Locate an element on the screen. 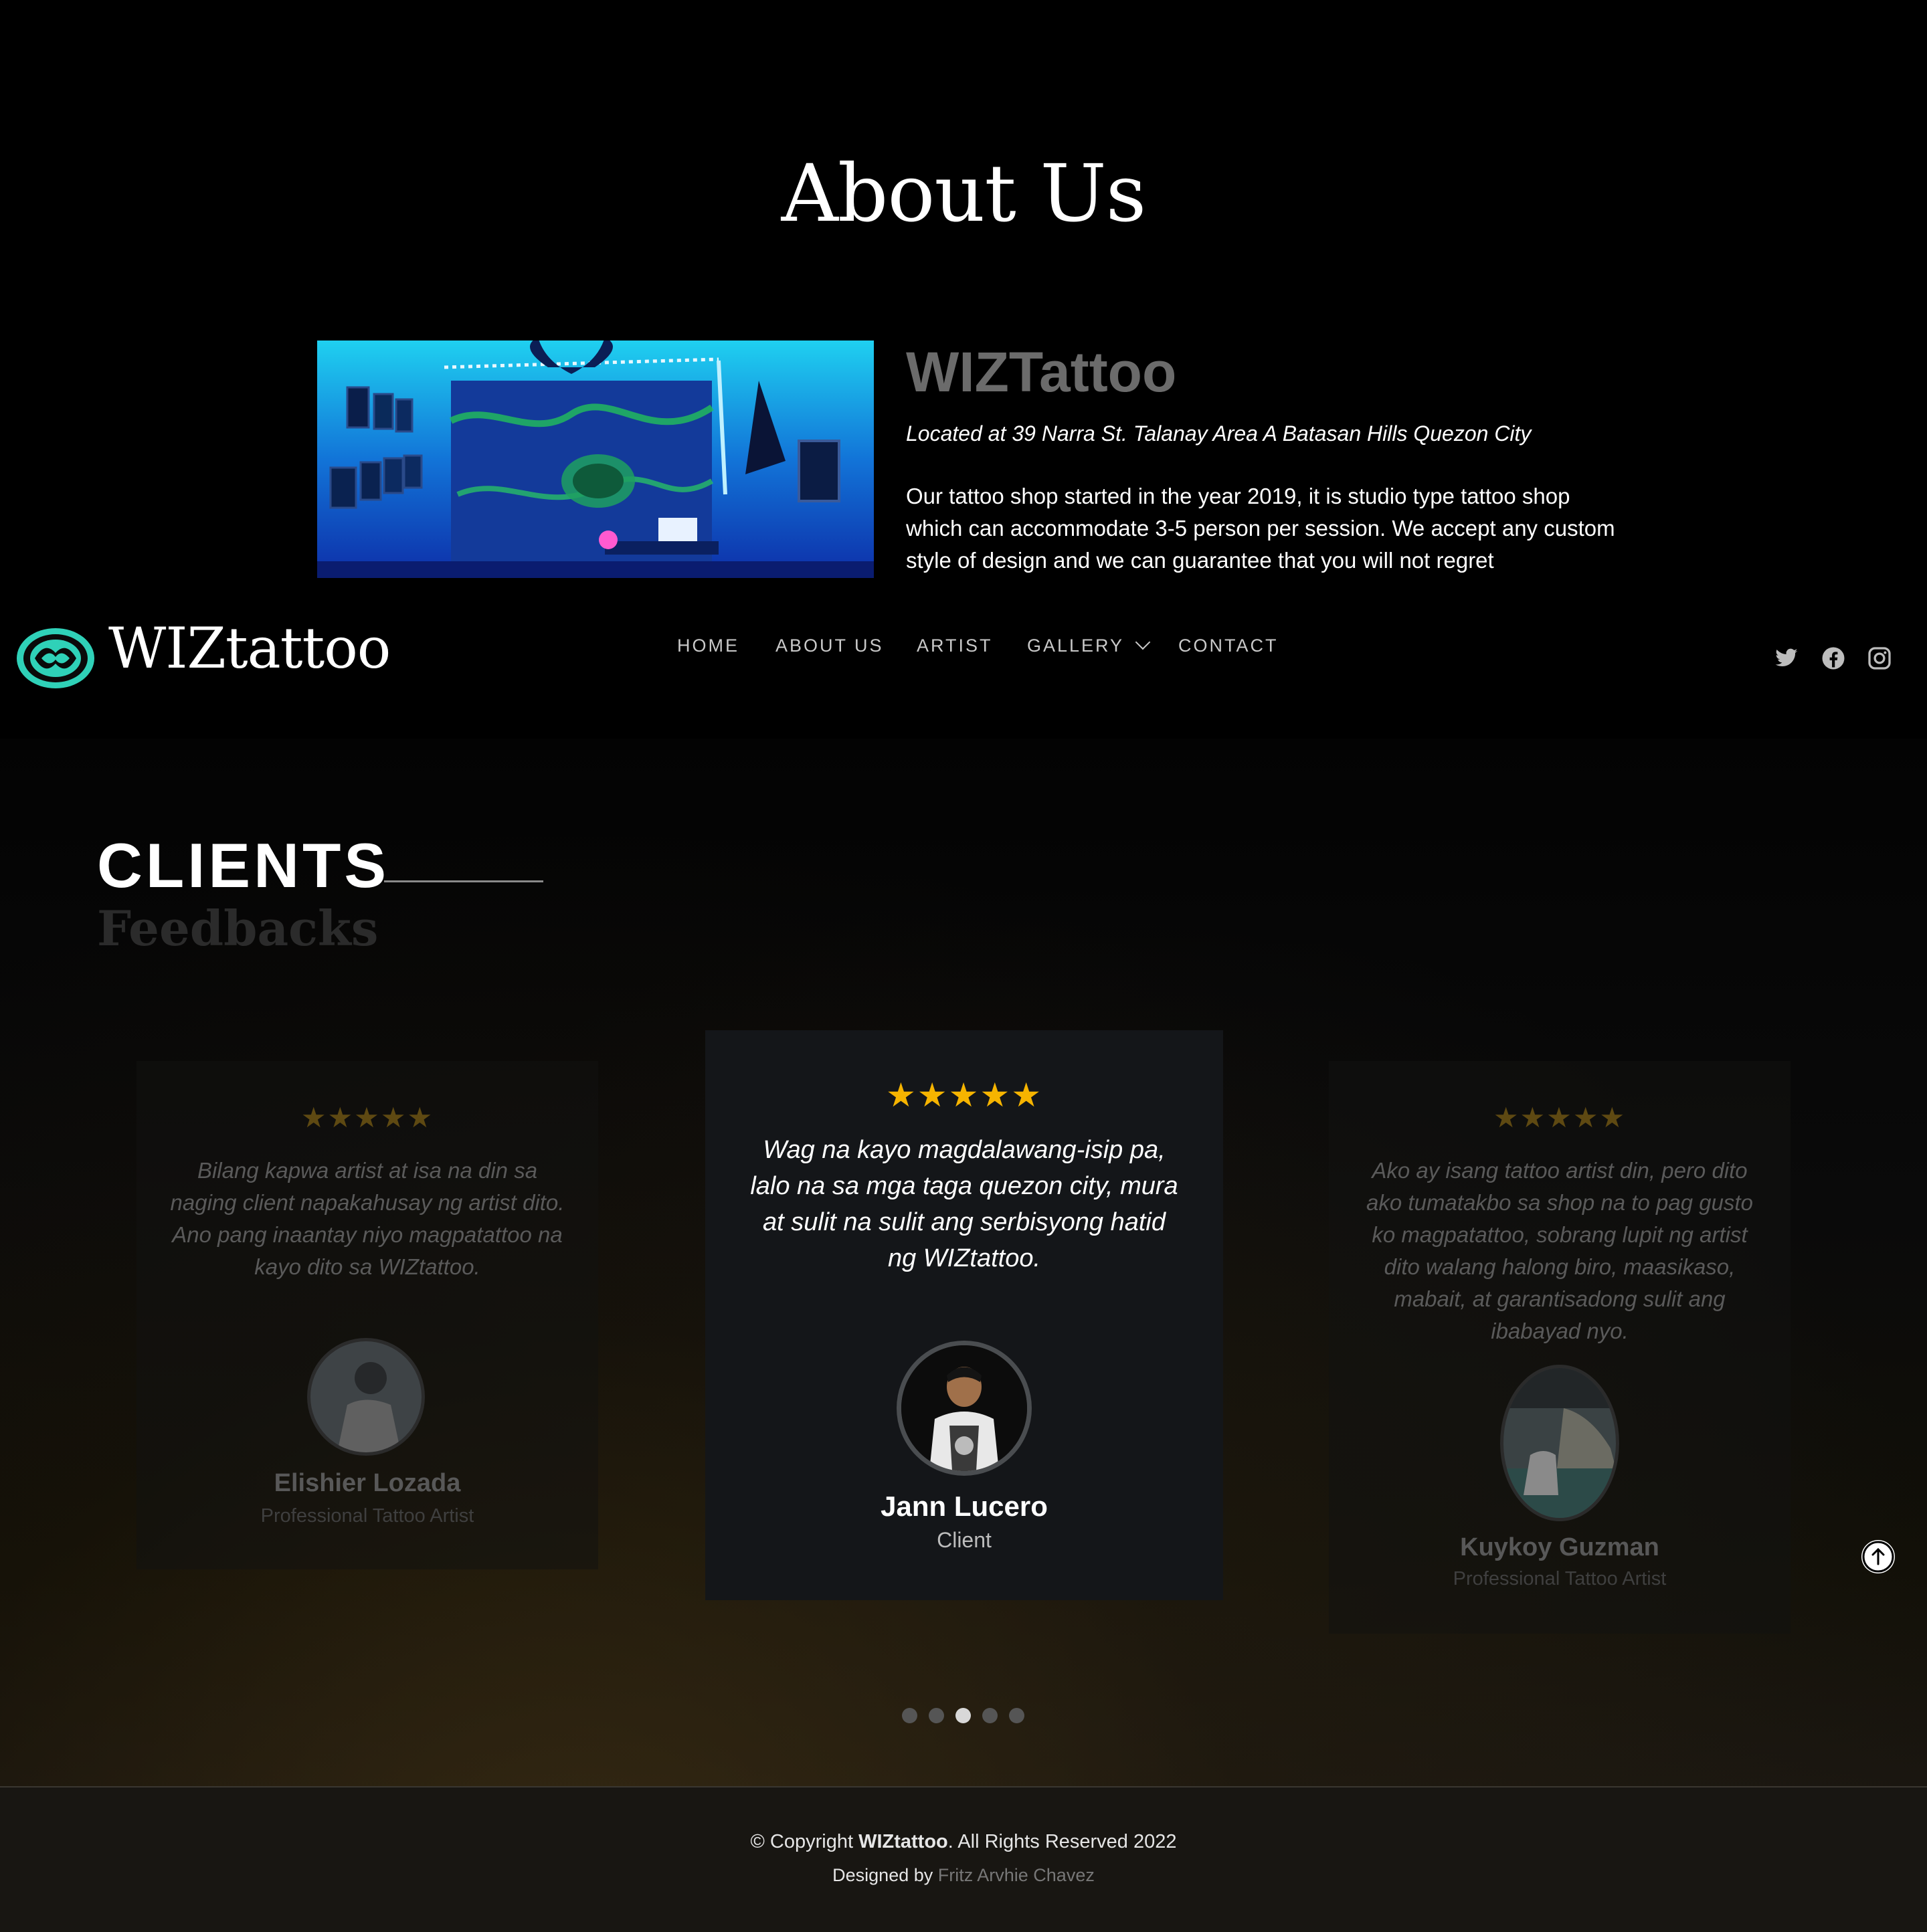 This screenshot has width=1927, height=1932. nav-home: HOME is located at coordinates (708, 646).